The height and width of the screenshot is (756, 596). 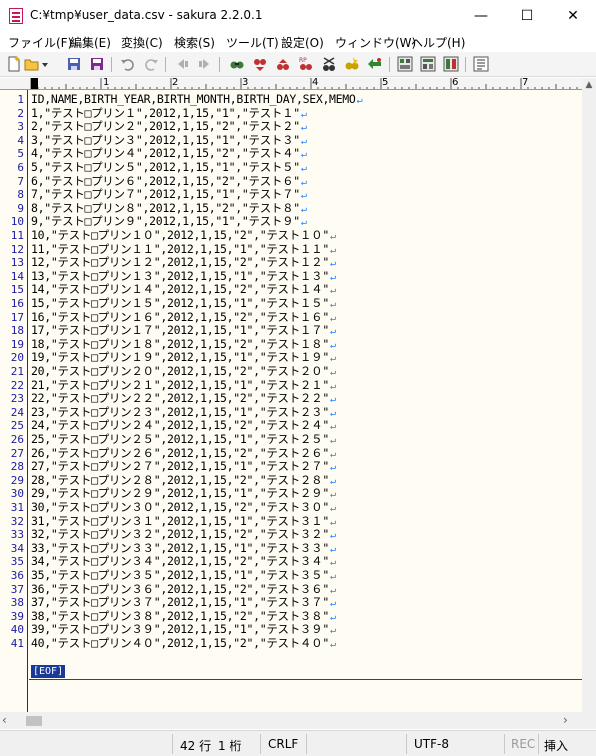 What do you see at coordinates (205, 64) in the screenshot?
I see `jump-forward-icon` at bounding box center [205, 64].